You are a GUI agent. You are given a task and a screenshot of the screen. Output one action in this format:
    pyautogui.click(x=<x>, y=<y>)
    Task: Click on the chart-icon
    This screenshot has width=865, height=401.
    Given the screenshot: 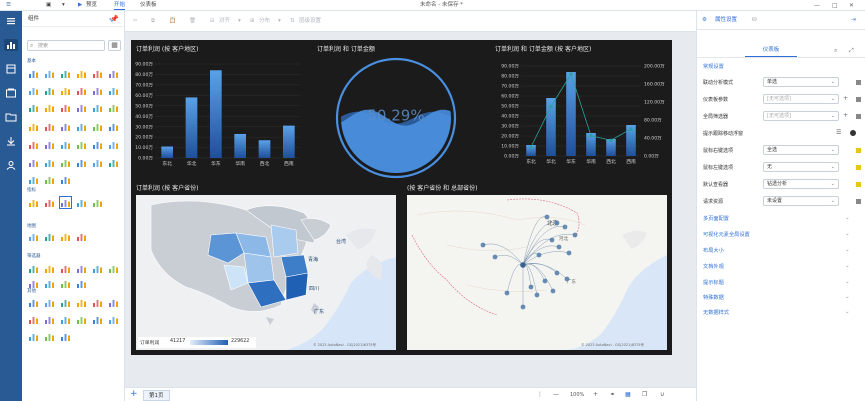 What is the action you would take?
    pyautogui.click(x=11, y=45)
    